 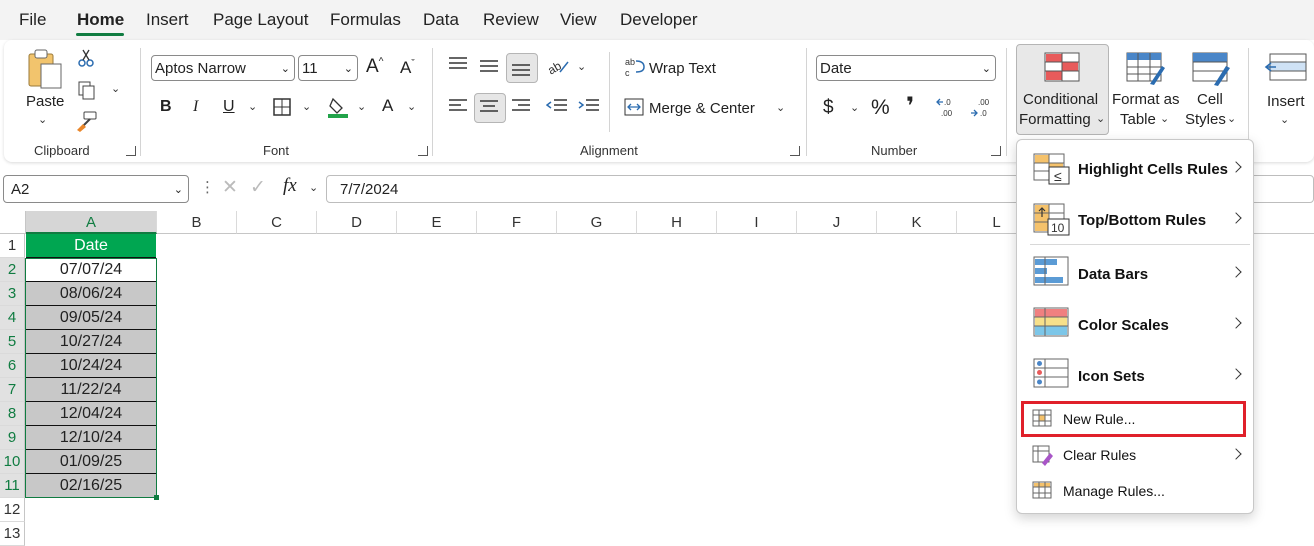 I want to click on column-header-k: K, so click(x=917, y=222).